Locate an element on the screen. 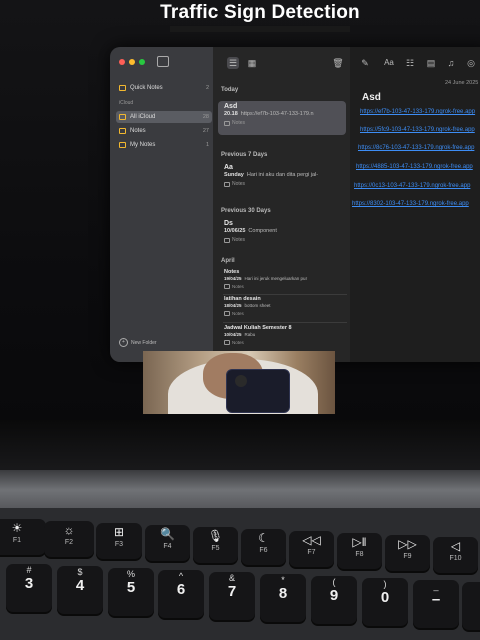  sidebar-item-quick-notes: Quick Notes 2 is located at coordinates (164, 88).